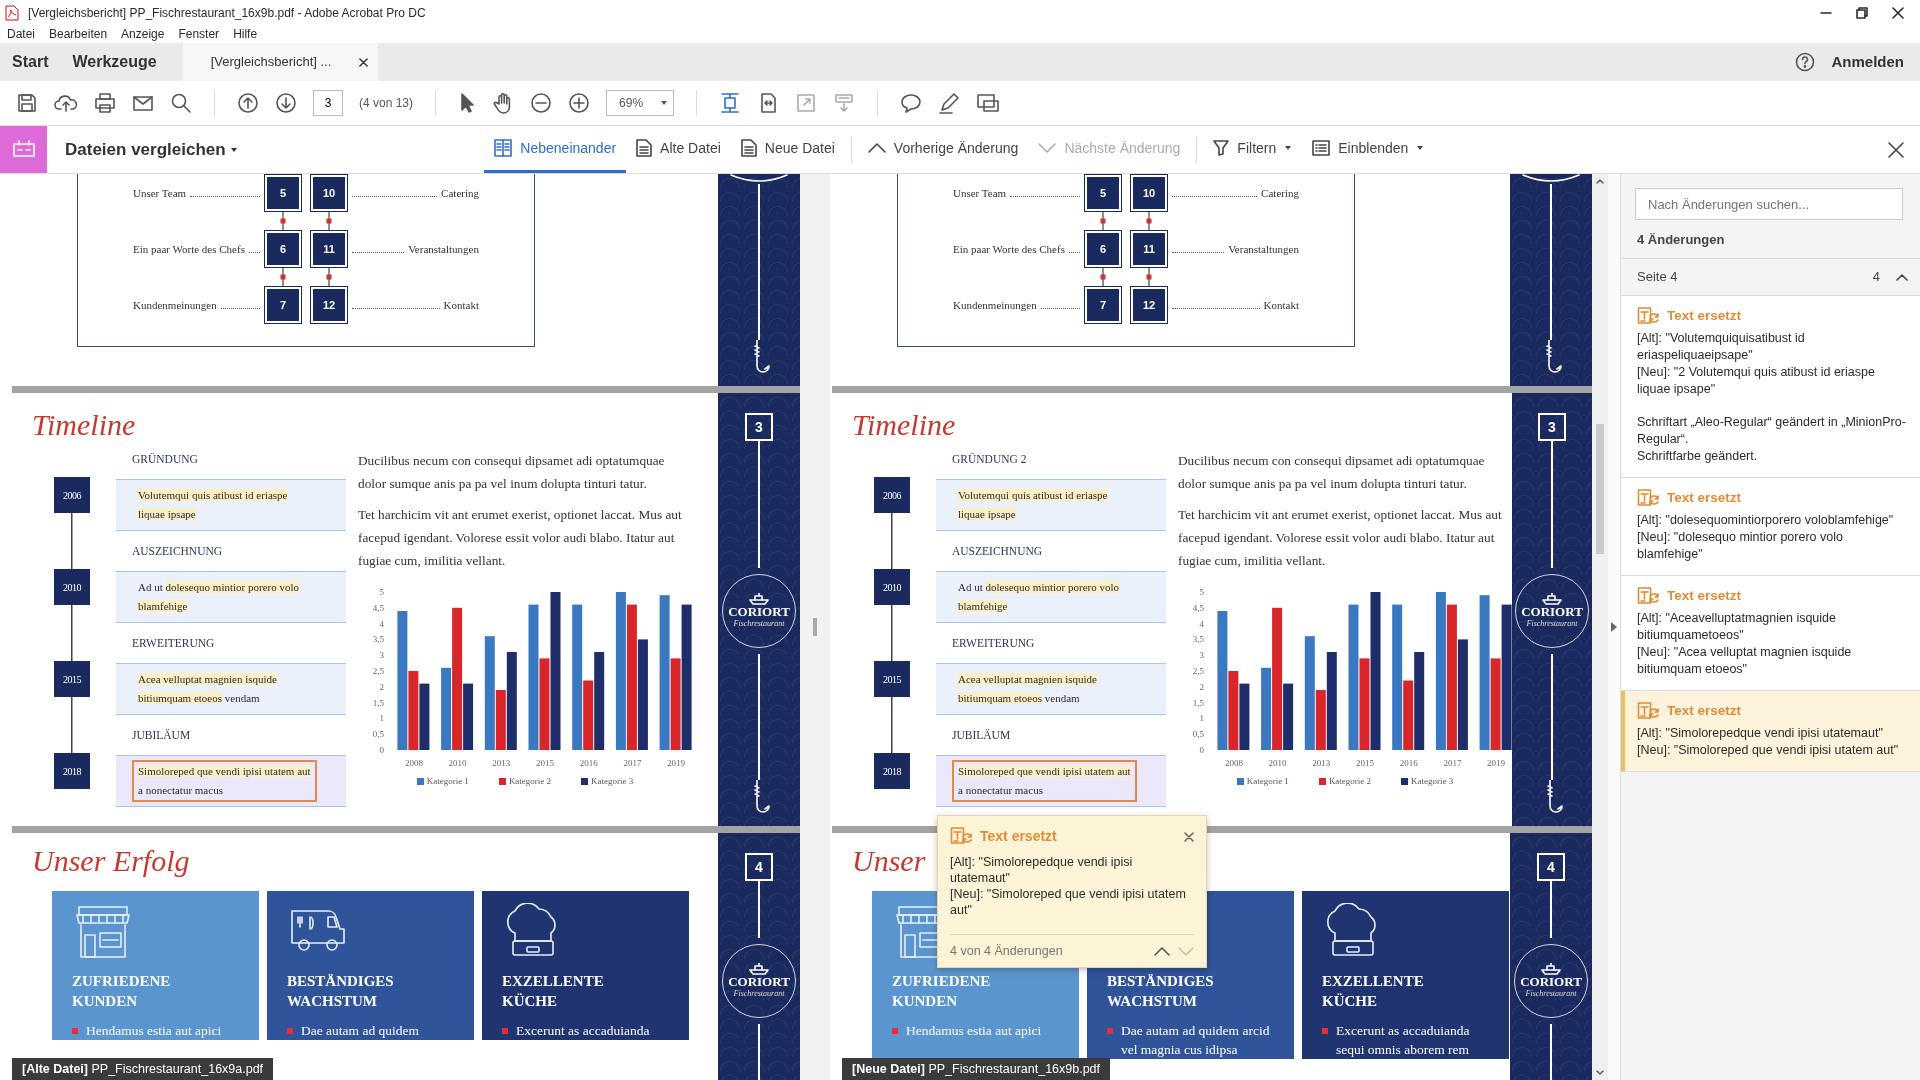 Image resolution: width=1920 pixels, height=1080 pixels. What do you see at coordinates (1600, 489) in the screenshot?
I see `scrollbar-thumb` at bounding box center [1600, 489].